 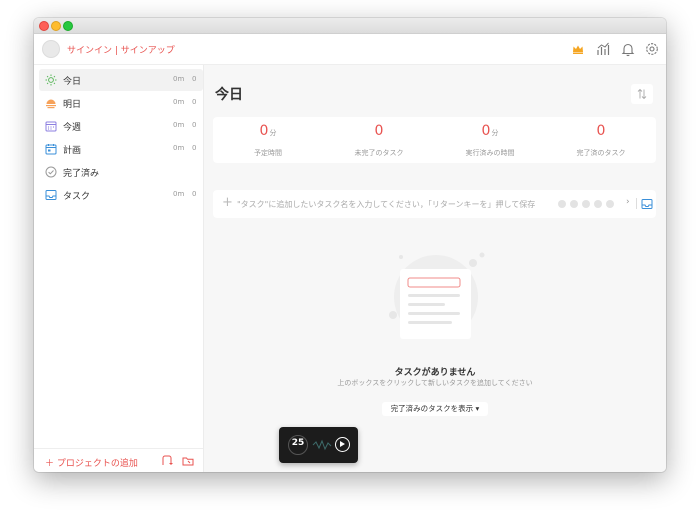 What do you see at coordinates (379, 140) in the screenshot?
I see `stat-incomplete-tasks: 0 未完了のタスク` at bounding box center [379, 140].